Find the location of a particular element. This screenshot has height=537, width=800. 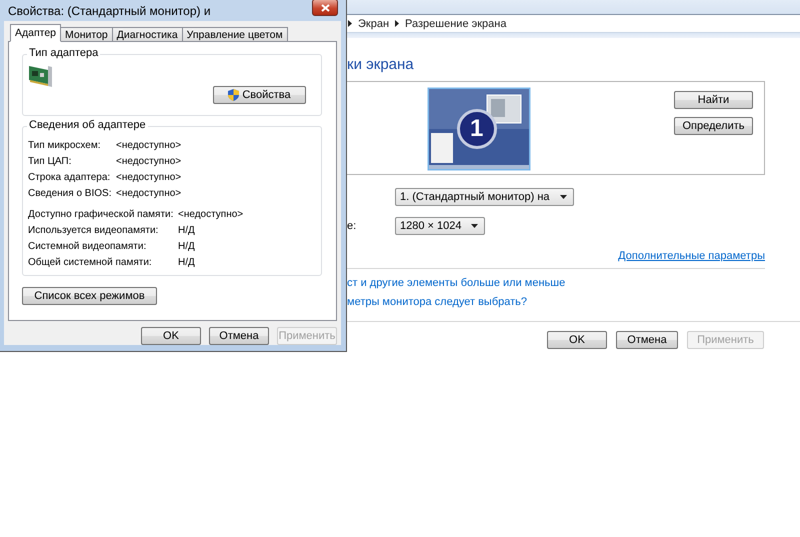

detect-button: Найти is located at coordinates (713, 100).